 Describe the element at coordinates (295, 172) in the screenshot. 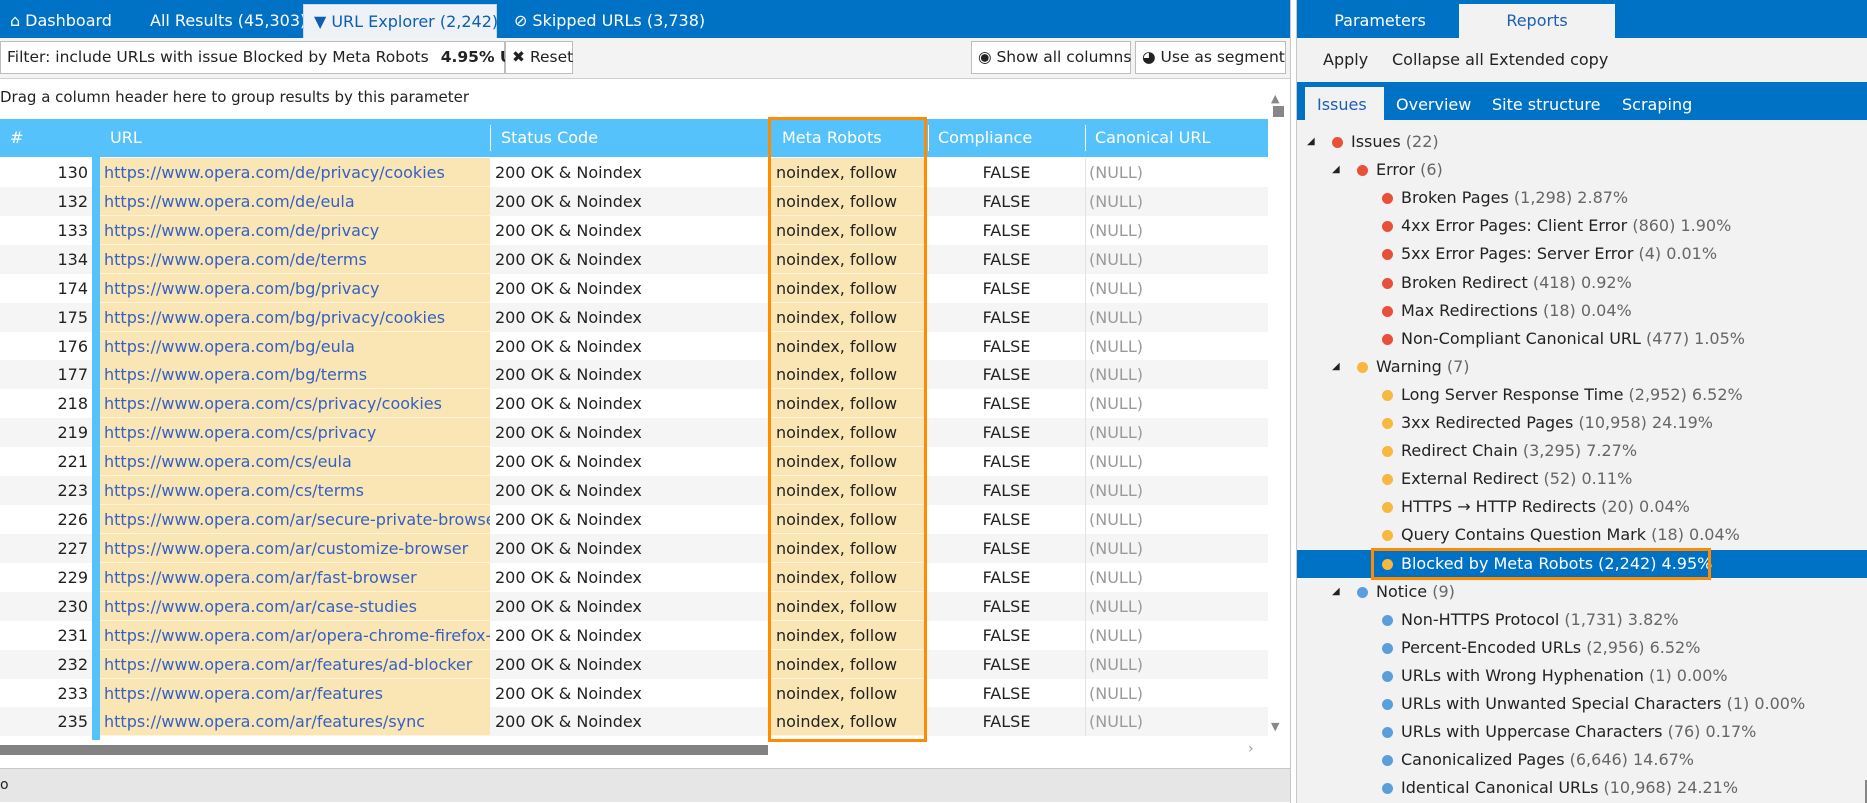

I see `url-cell: https://www.opera.com/de/privacy/cookies` at that location.